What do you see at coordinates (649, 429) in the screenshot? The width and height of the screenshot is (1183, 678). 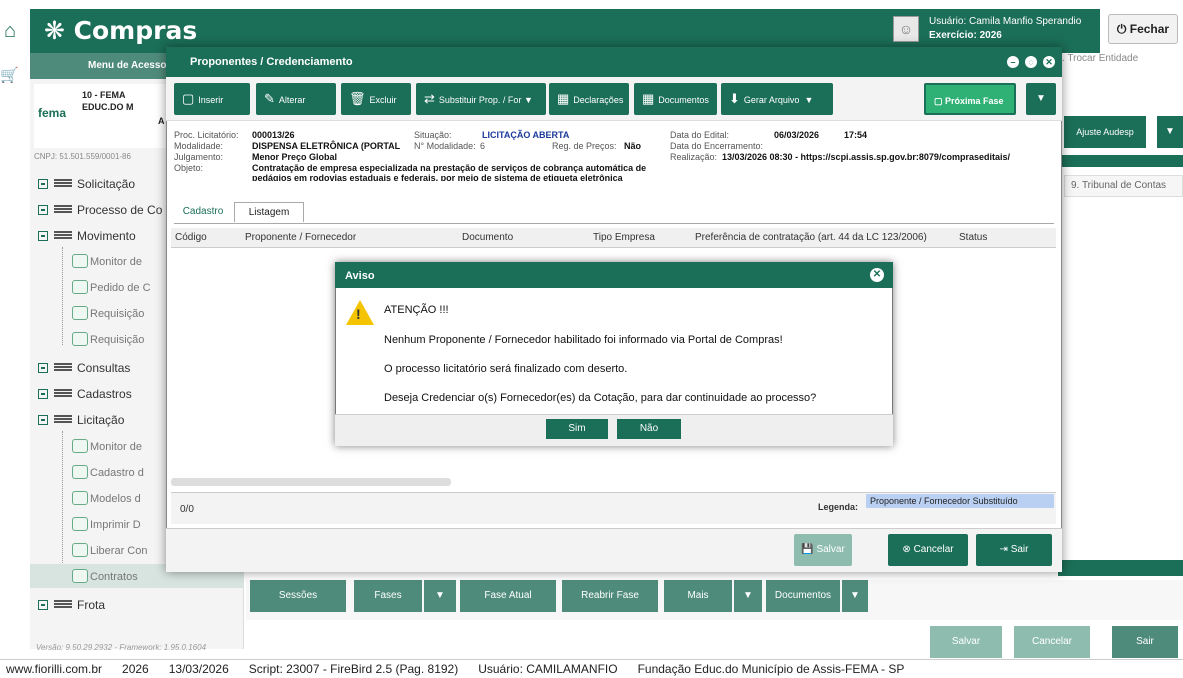 I see `no-button: Não` at bounding box center [649, 429].